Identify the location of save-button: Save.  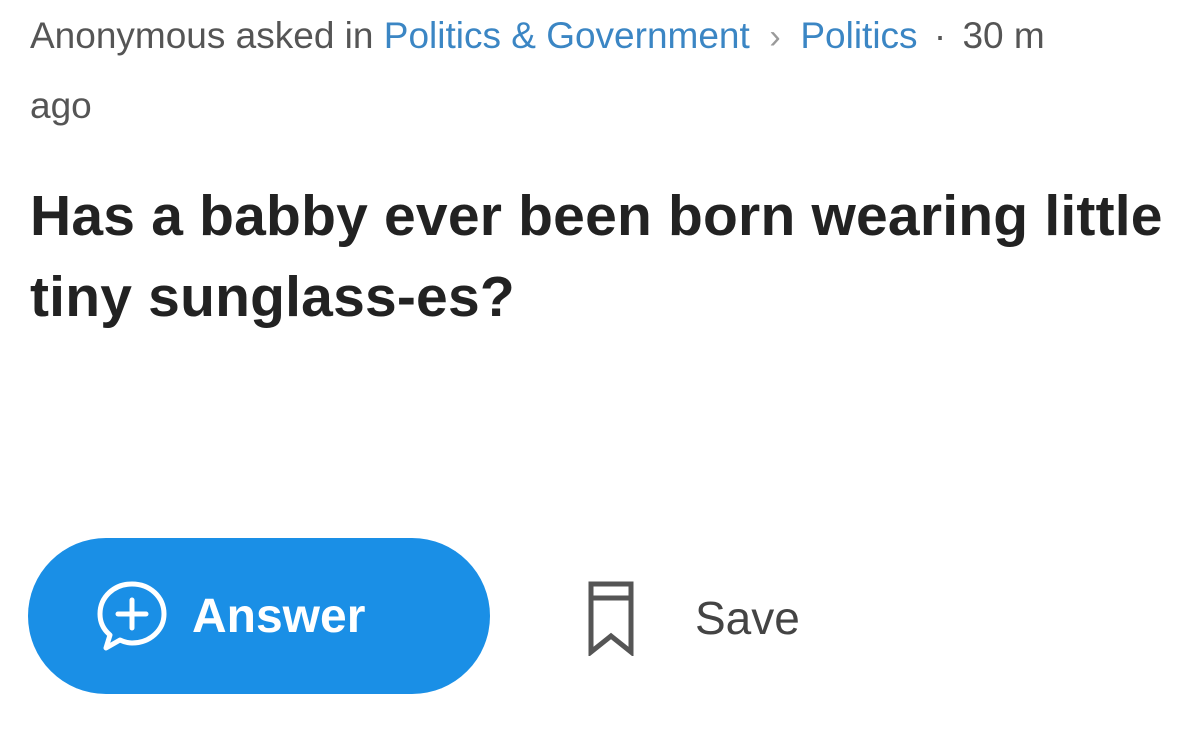
(692, 618).